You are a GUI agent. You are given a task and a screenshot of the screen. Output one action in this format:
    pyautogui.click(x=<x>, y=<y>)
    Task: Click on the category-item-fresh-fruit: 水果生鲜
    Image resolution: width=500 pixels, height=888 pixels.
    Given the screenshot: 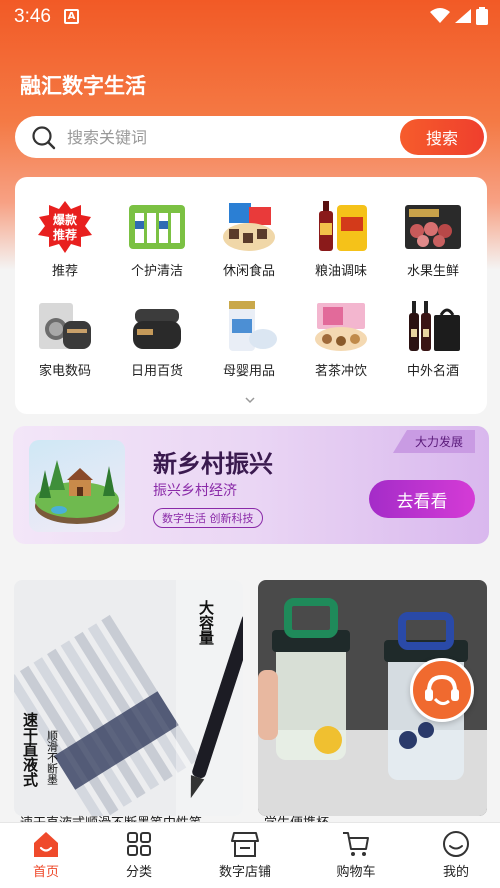 What is the action you would take?
    pyautogui.click(x=433, y=239)
    